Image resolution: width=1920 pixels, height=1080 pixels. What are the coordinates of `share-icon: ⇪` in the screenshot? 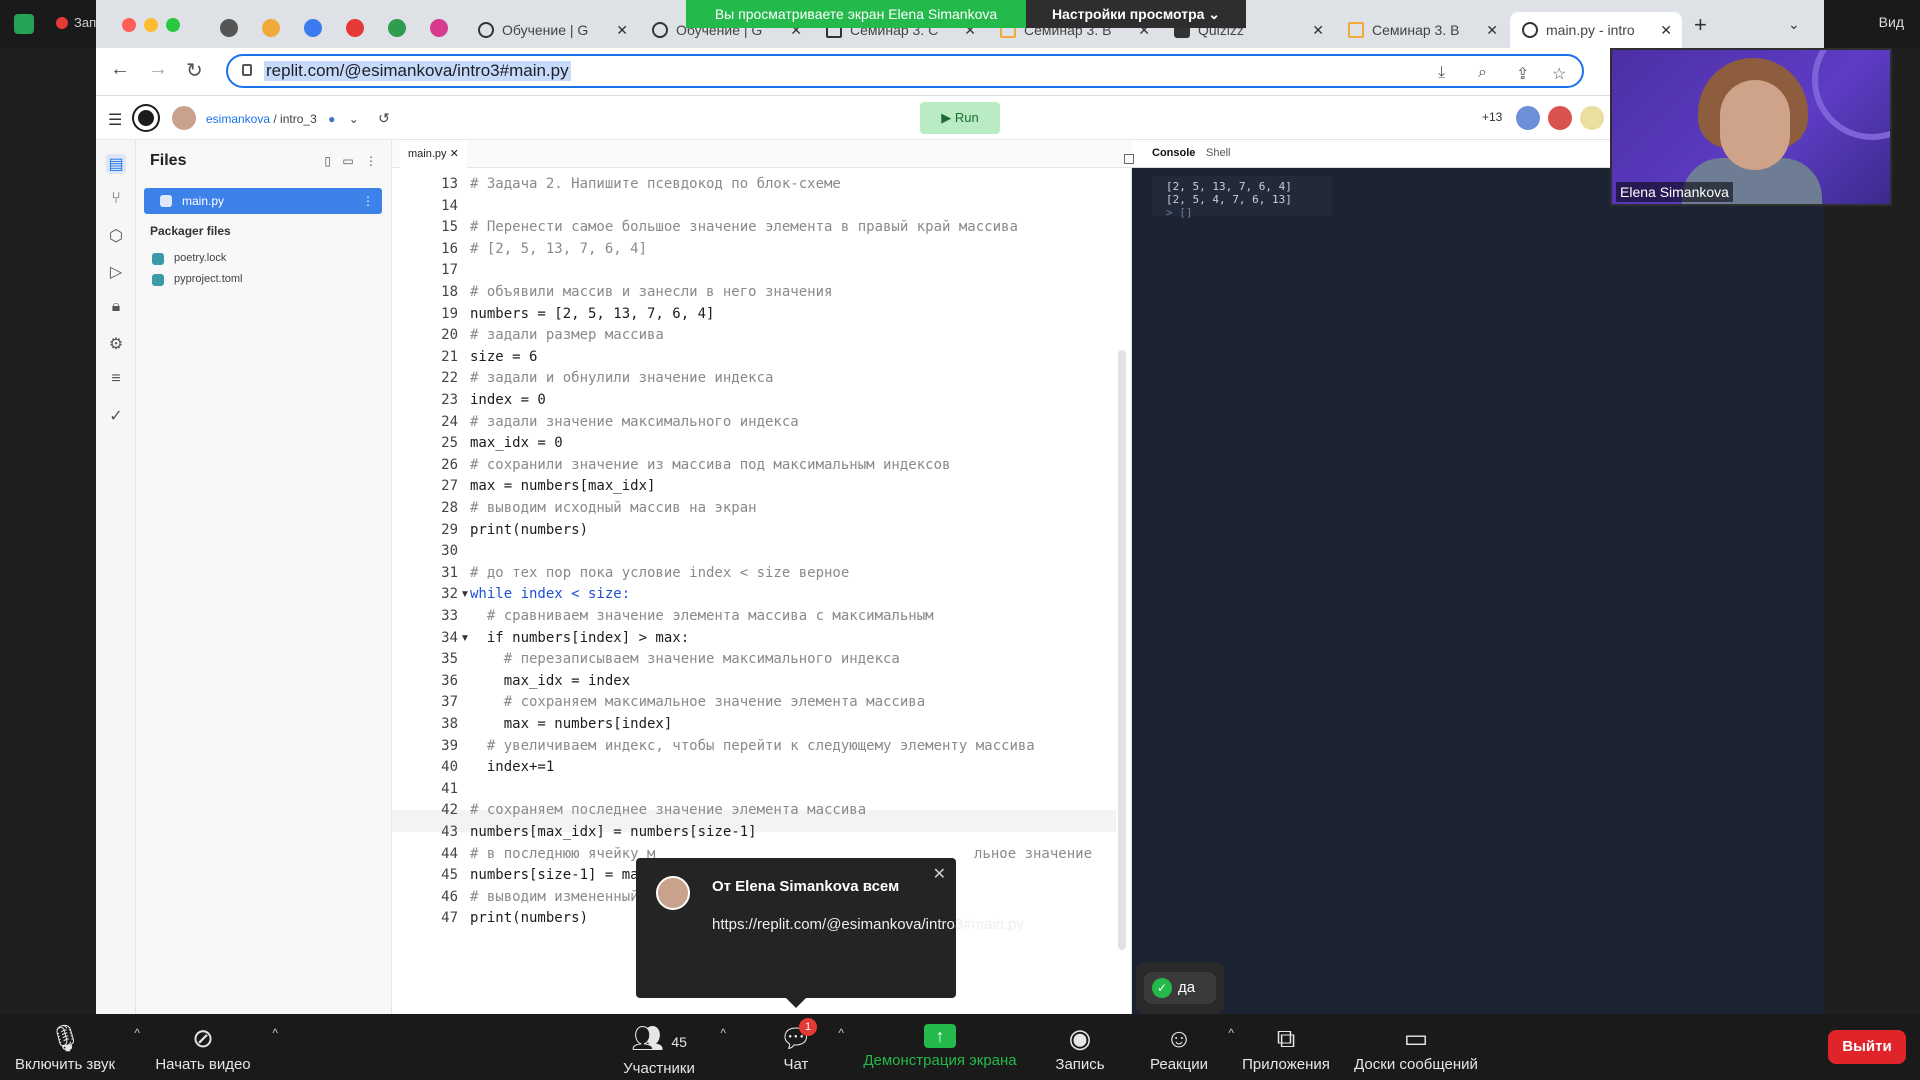 It's located at (1522, 74).